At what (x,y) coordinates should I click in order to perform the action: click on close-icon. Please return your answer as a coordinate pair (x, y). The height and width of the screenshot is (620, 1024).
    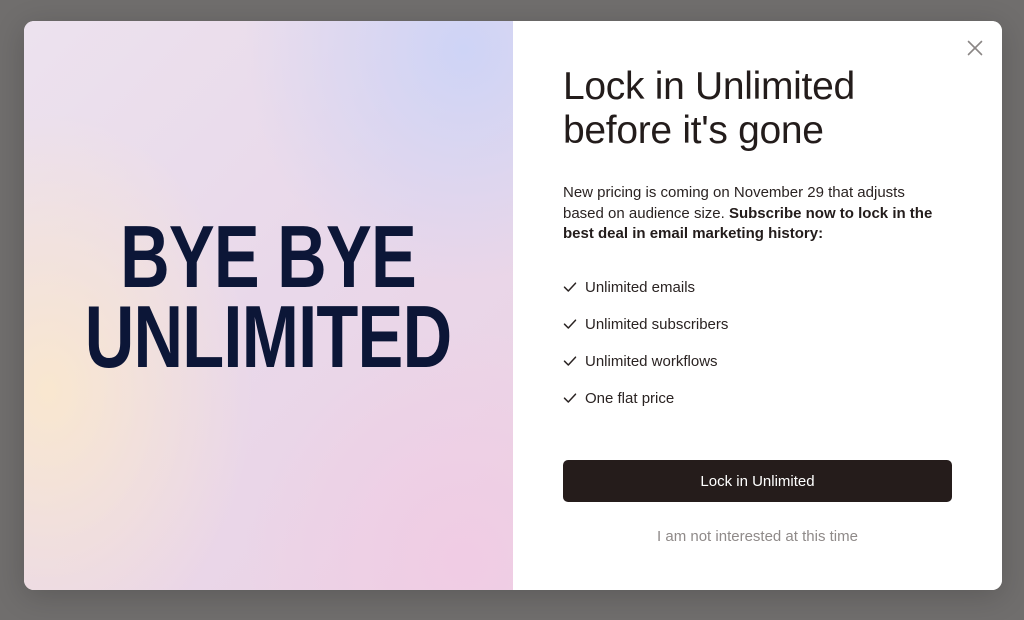
    Looking at the image, I should click on (975, 48).